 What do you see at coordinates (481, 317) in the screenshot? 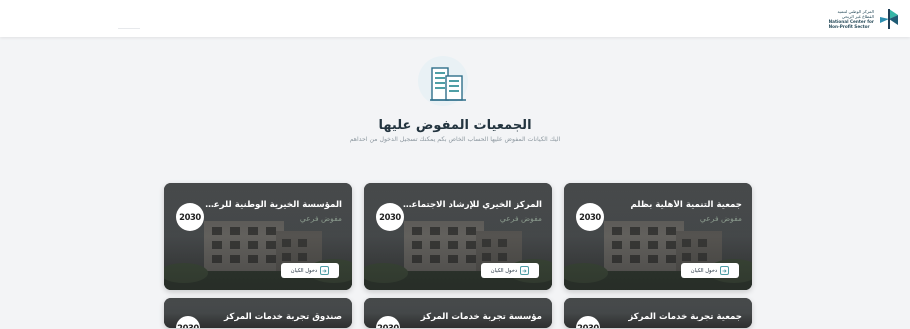
I see `entity-name: مؤسسة تجربة خدمات المركز` at bounding box center [481, 317].